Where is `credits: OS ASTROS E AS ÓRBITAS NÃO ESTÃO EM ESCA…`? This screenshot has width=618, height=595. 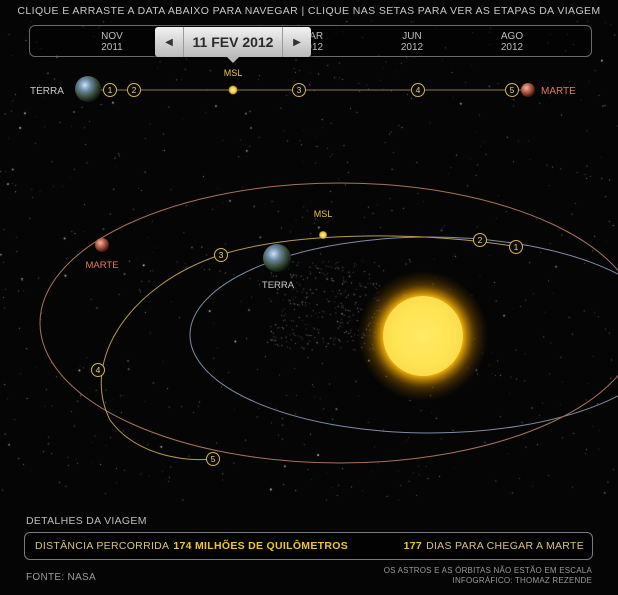
credits: OS ASTROS E AS ÓRBITAS NÃO ESTÃO EM ESCA… is located at coordinates (488, 576).